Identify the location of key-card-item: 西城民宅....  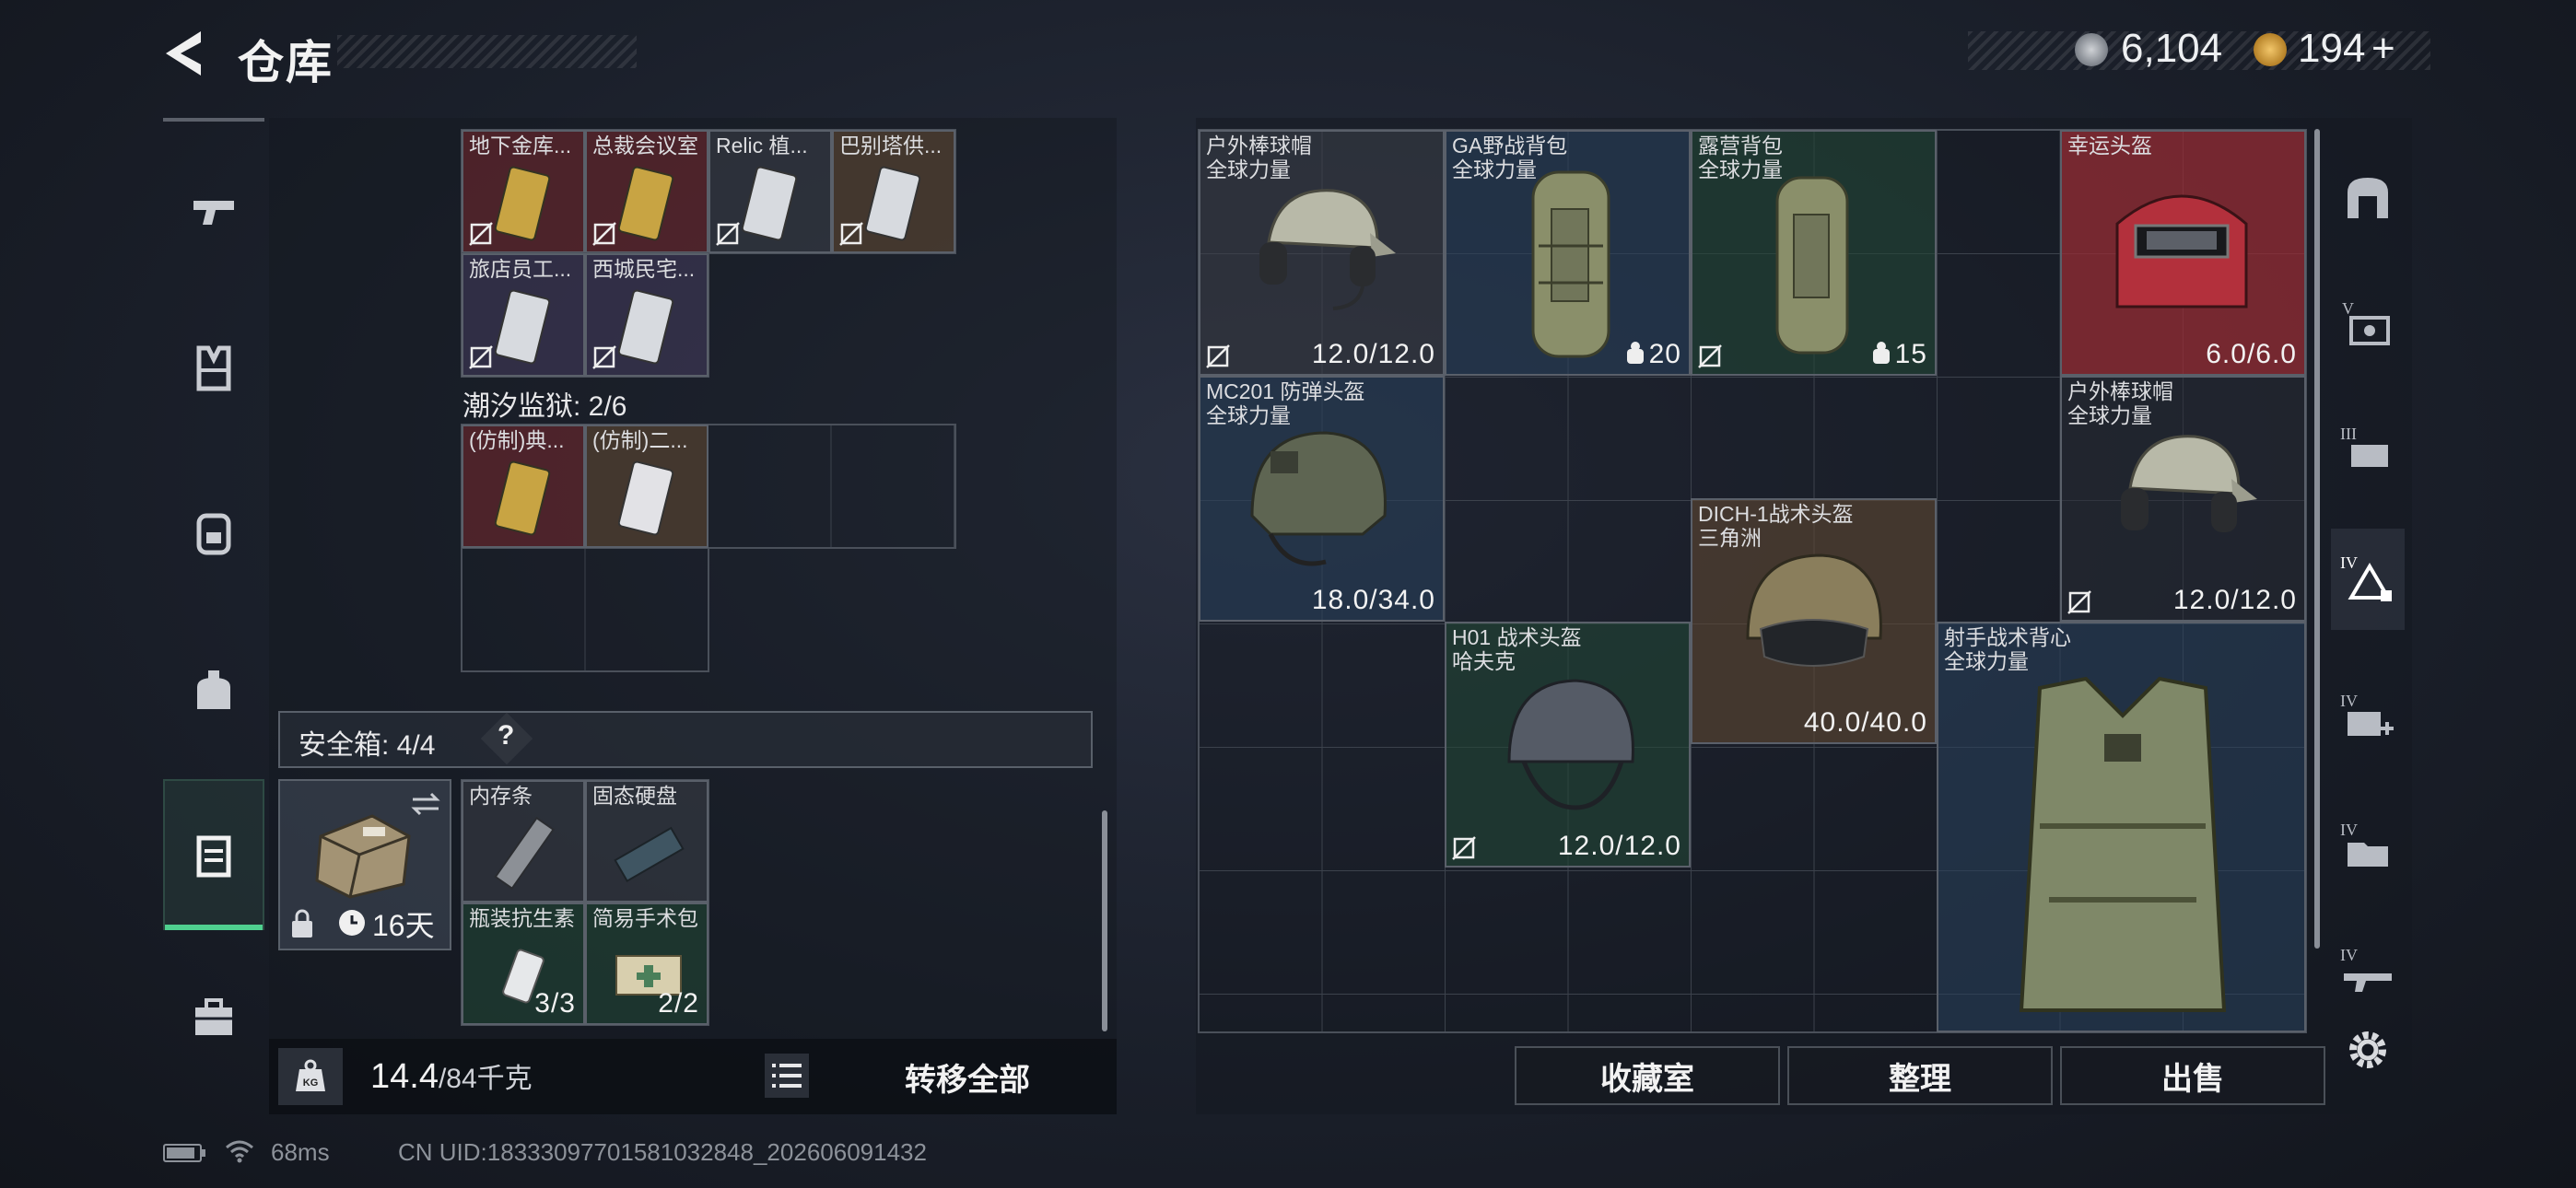
(646, 315).